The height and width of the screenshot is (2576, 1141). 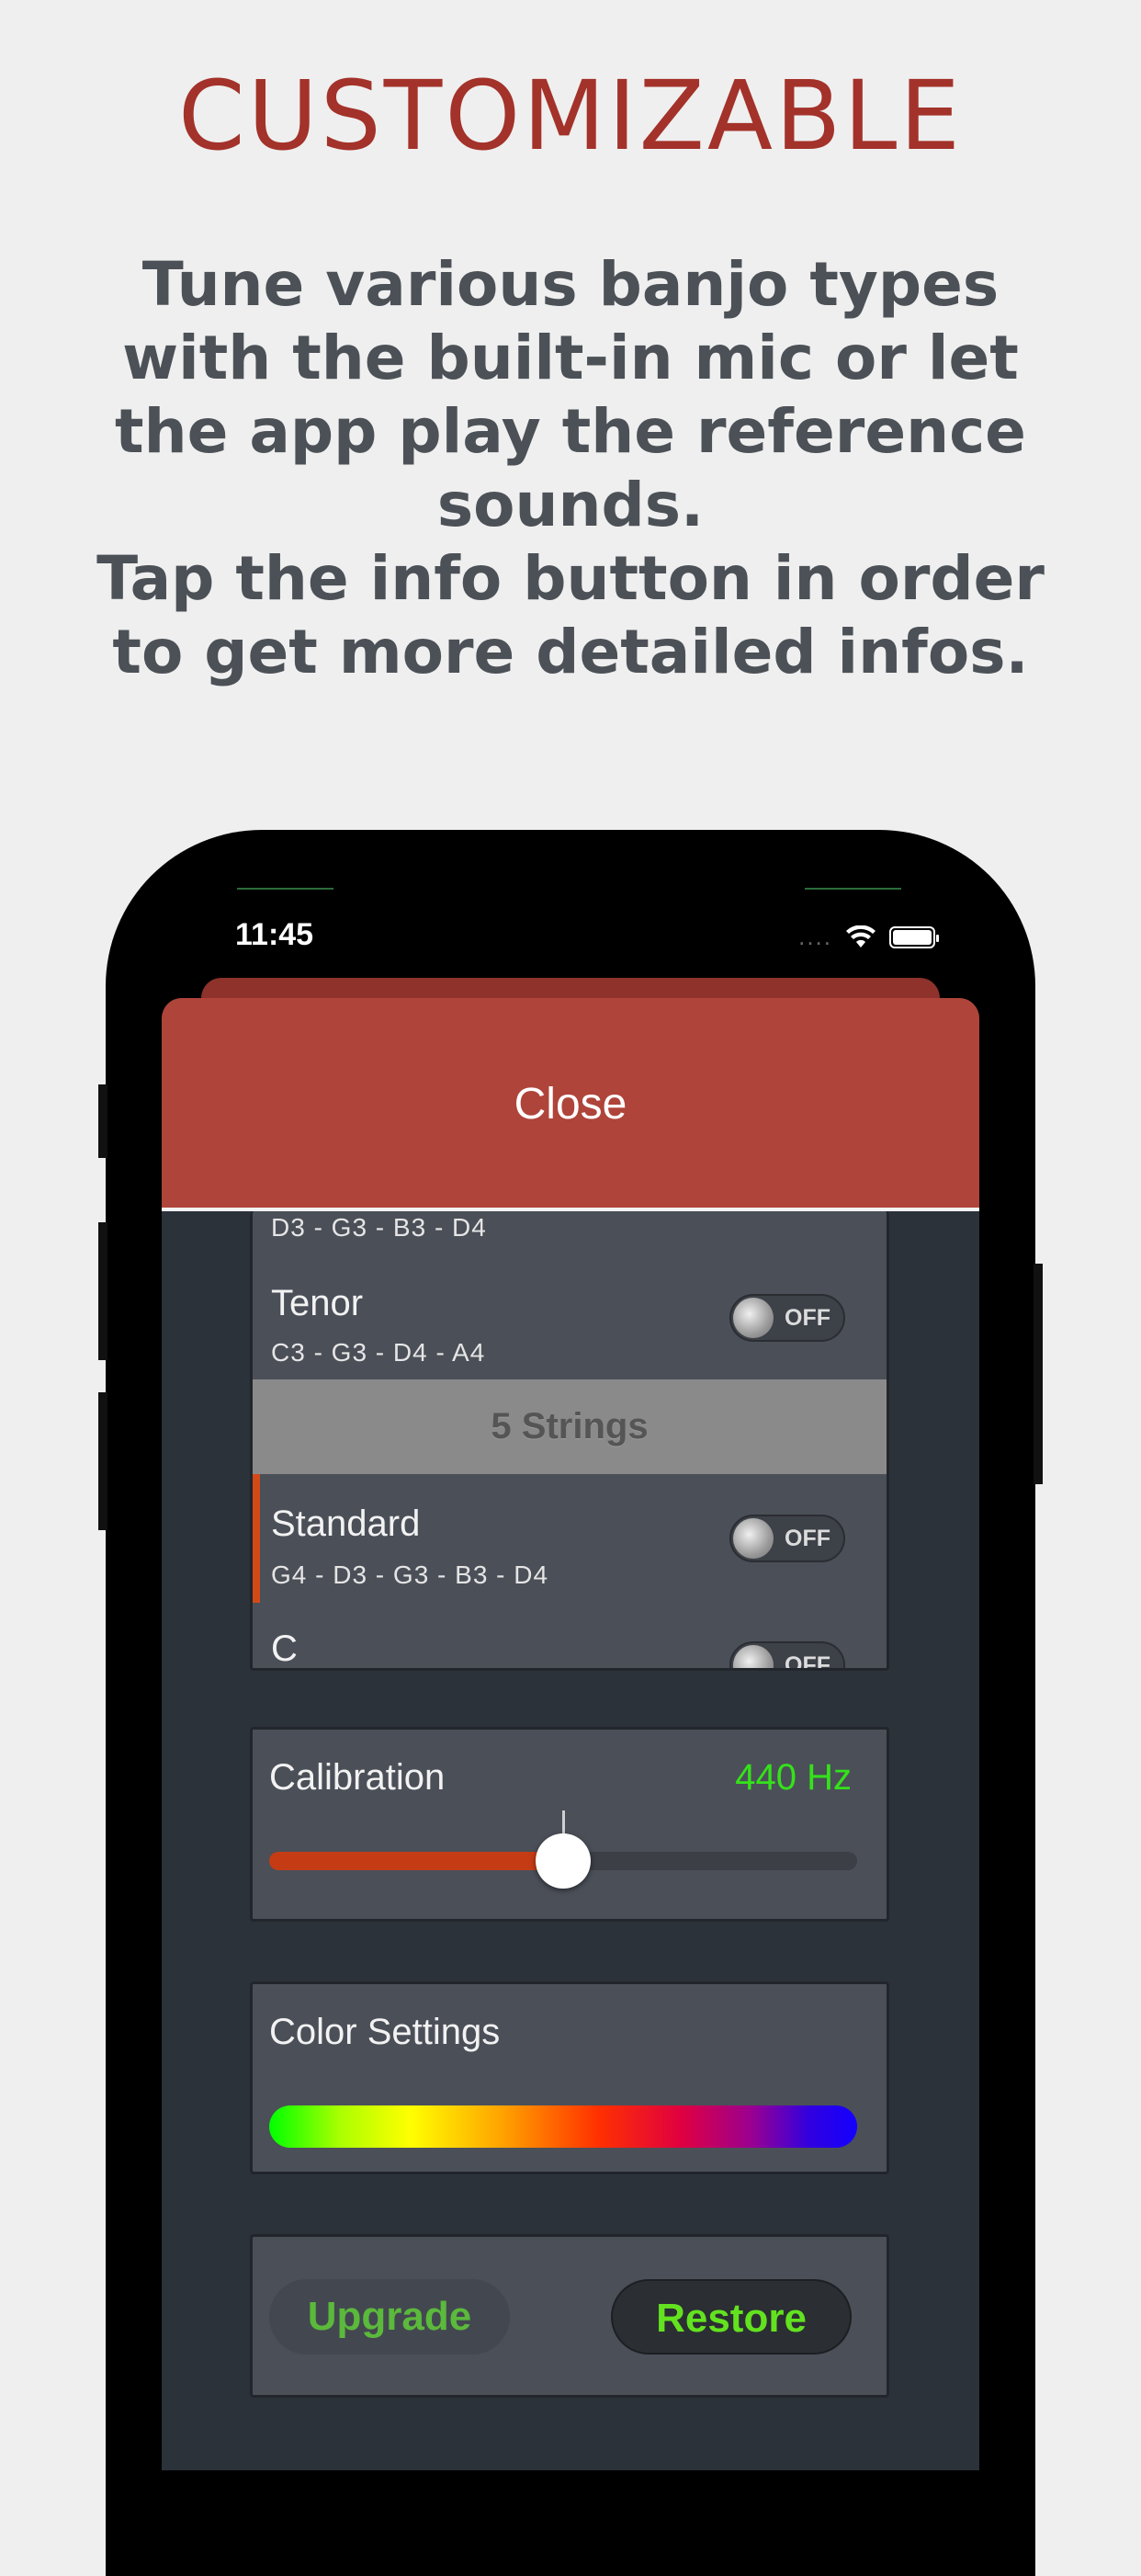 What do you see at coordinates (569, 2077) in the screenshot?
I see `color-settings-panel: Color Settings` at bounding box center [569, 2077].